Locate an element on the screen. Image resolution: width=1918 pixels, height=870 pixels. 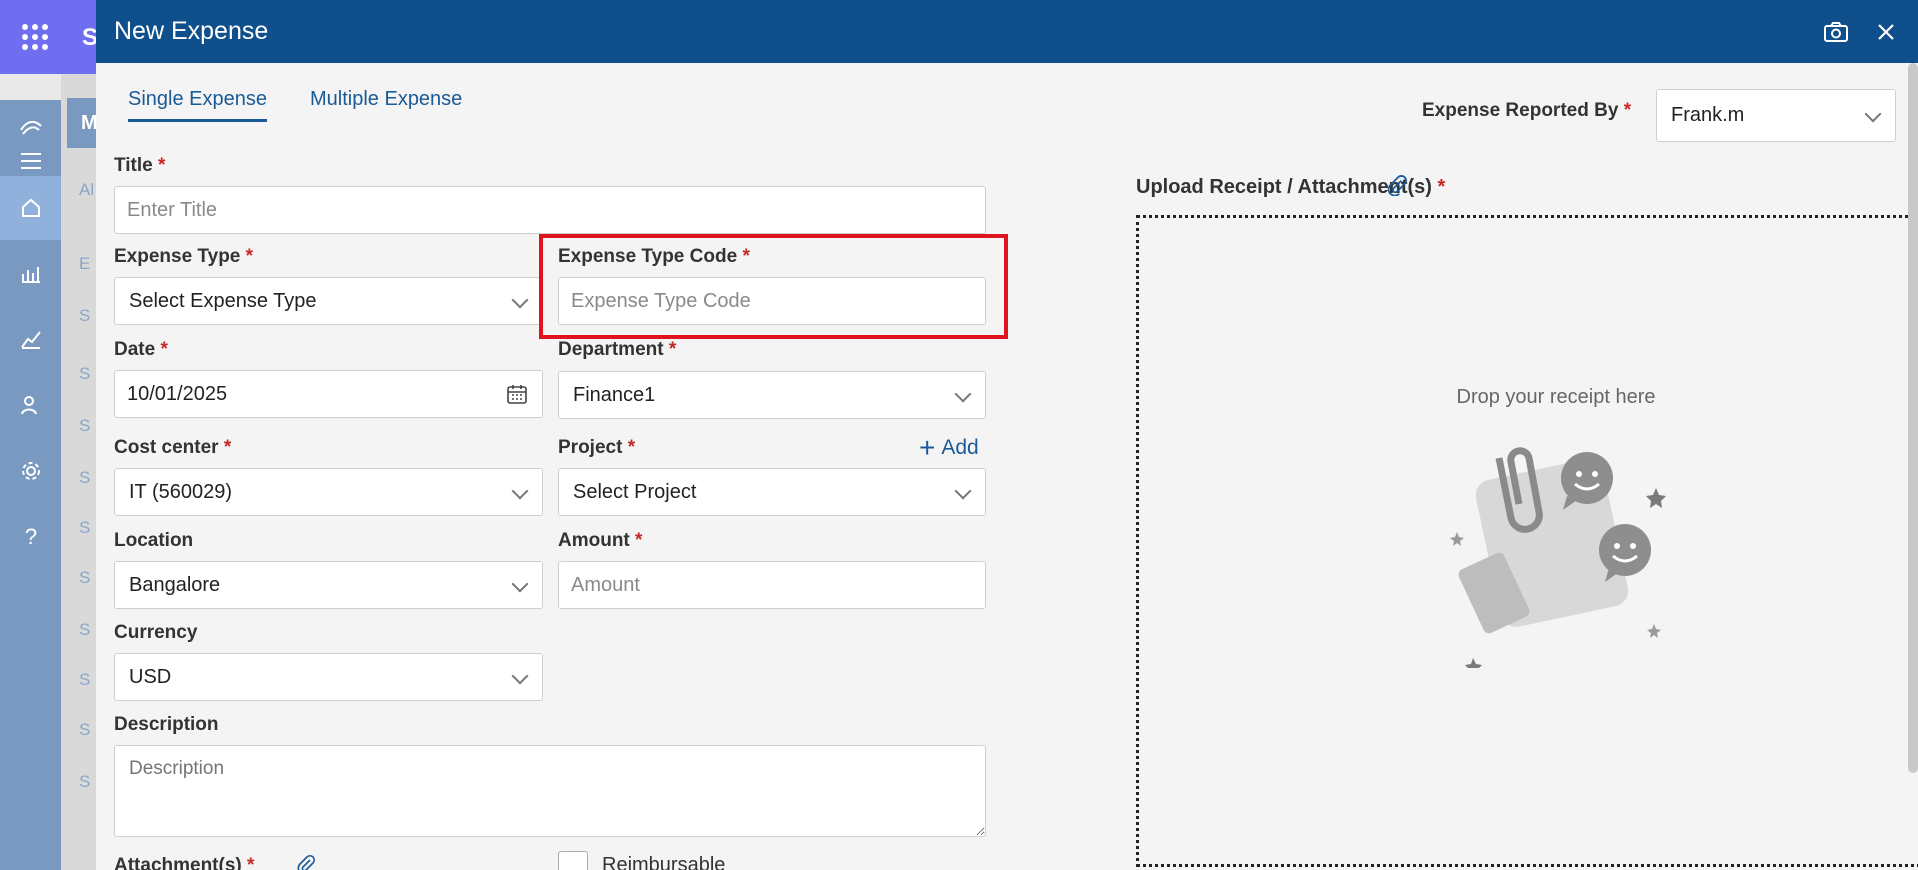
title-label: Title * is located at coordinates (139, 166).